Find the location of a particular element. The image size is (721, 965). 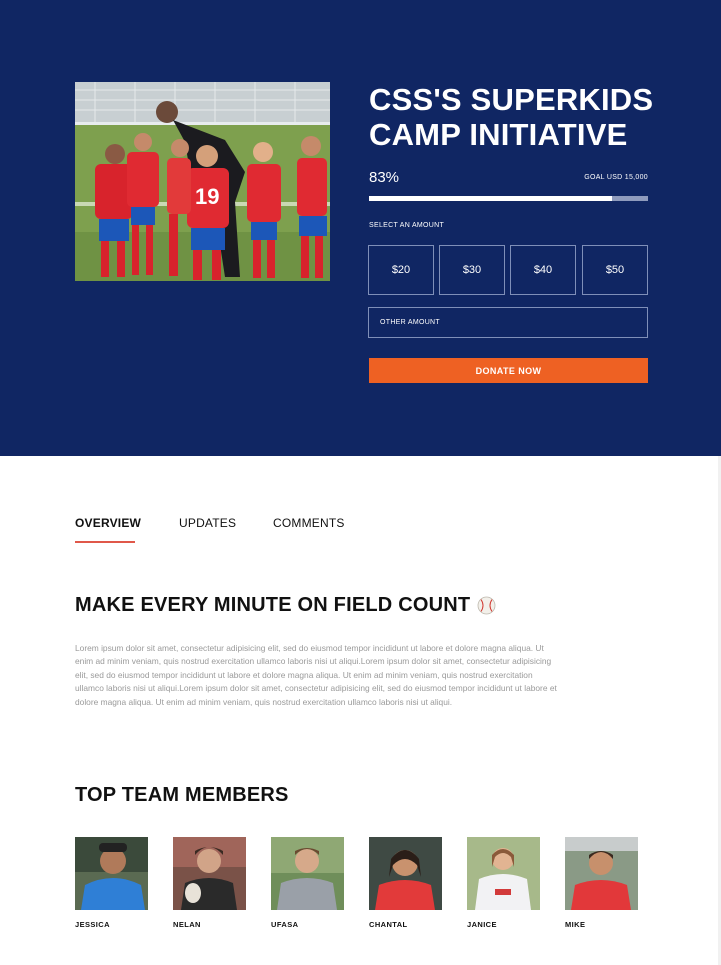

member-name: CHANTAL is located at coordinates (388, 924).